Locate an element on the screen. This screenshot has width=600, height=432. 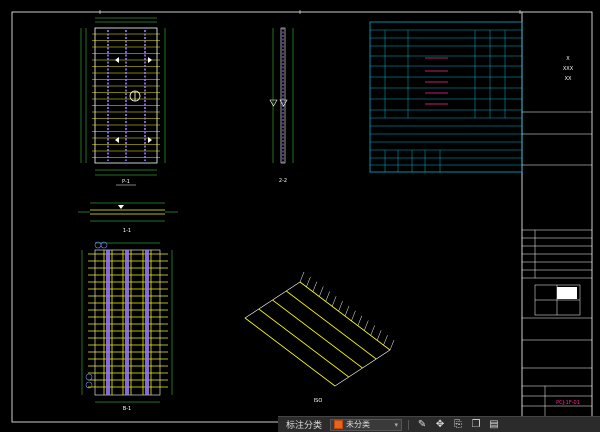
share-icon: ⎘ is located at coordinates (458, 425).